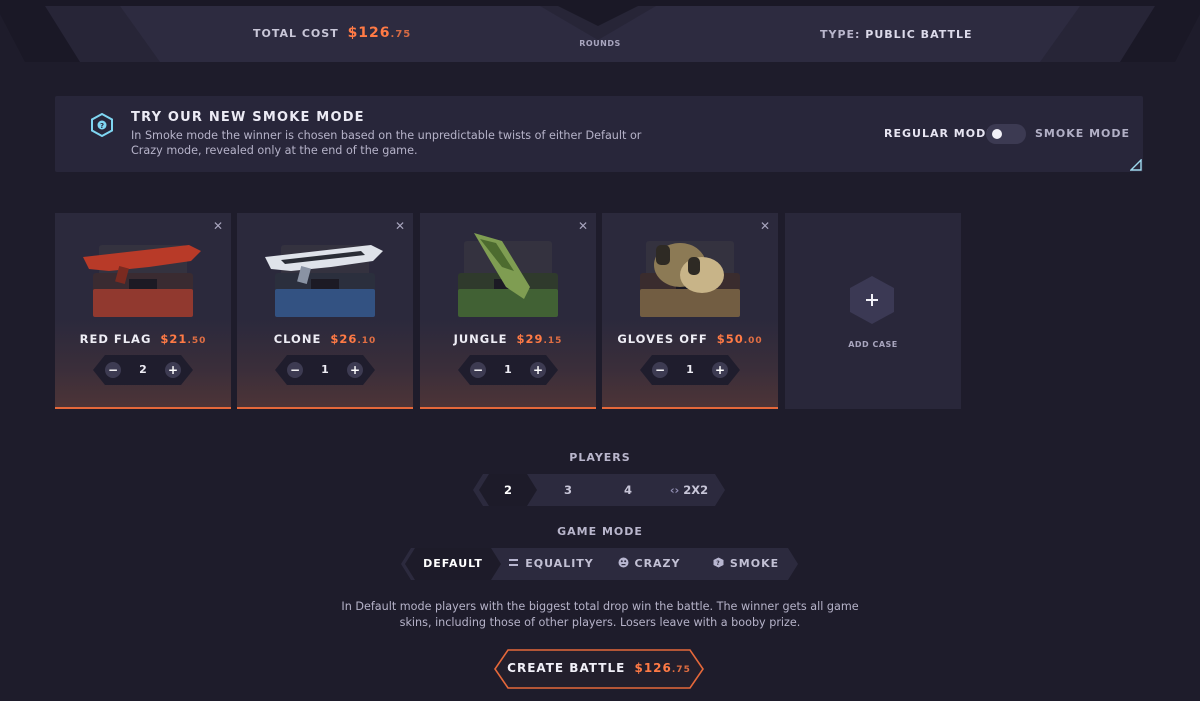 The width and height of the screenshot is (1200, 701). I want to click on mode-equality-label: EQUALITY, so click(559, 563).